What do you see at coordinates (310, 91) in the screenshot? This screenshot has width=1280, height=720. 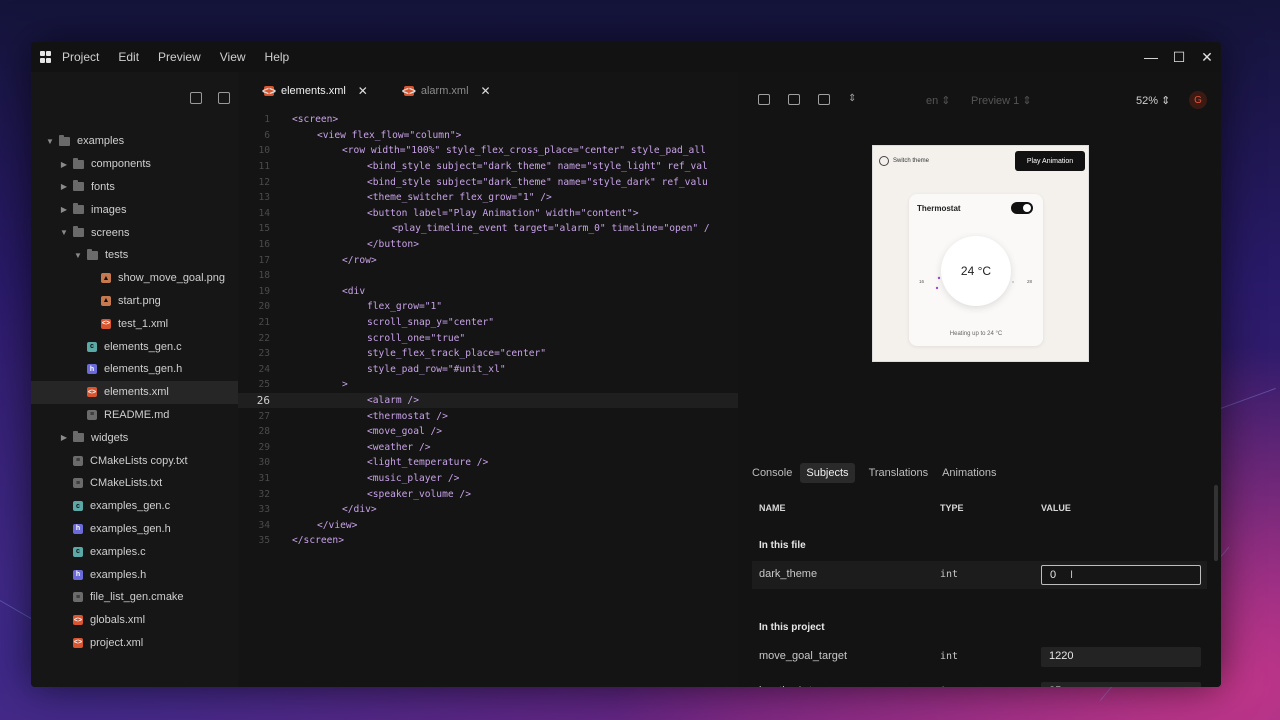 I see `tab-elements-xml: <> elements.xml ✕` at bounding box center [310, 91].